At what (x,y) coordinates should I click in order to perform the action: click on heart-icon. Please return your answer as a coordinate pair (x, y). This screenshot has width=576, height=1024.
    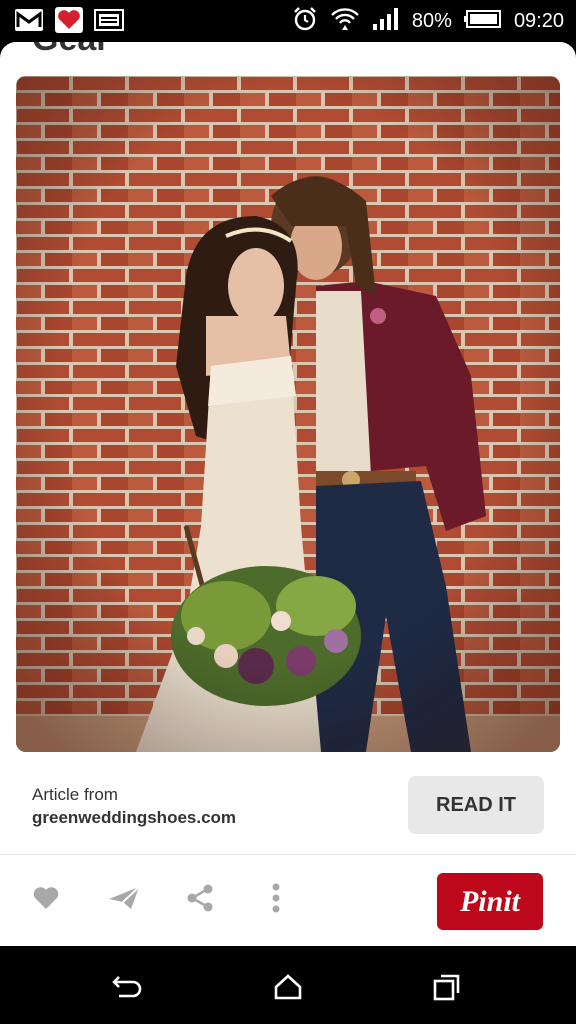
    Looking at the image, I should click on (46, 898).